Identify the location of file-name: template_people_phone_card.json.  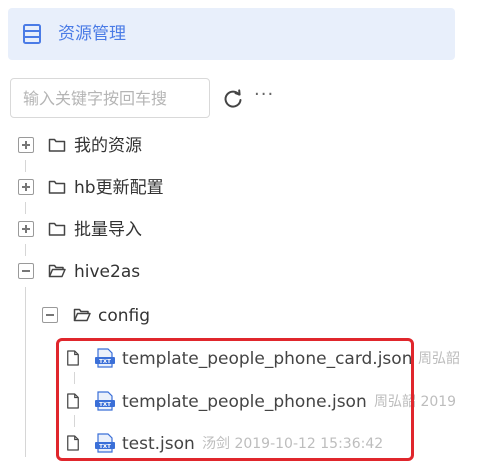
(267, 359).